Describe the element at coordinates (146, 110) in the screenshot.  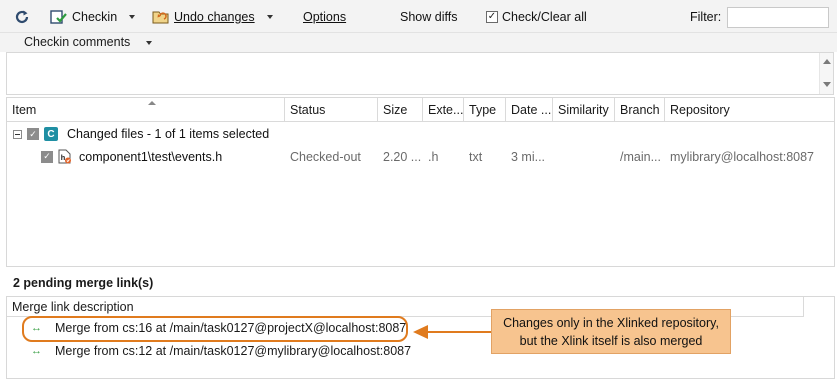
I see `column-header-item: Item` at that location.